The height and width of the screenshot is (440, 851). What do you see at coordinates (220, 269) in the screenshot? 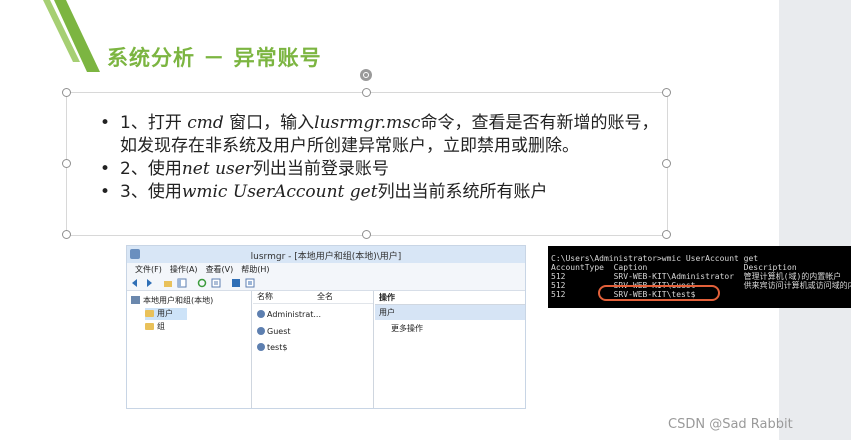
I see `menu-view: 查看(V)` at bounding box center [220, 269].